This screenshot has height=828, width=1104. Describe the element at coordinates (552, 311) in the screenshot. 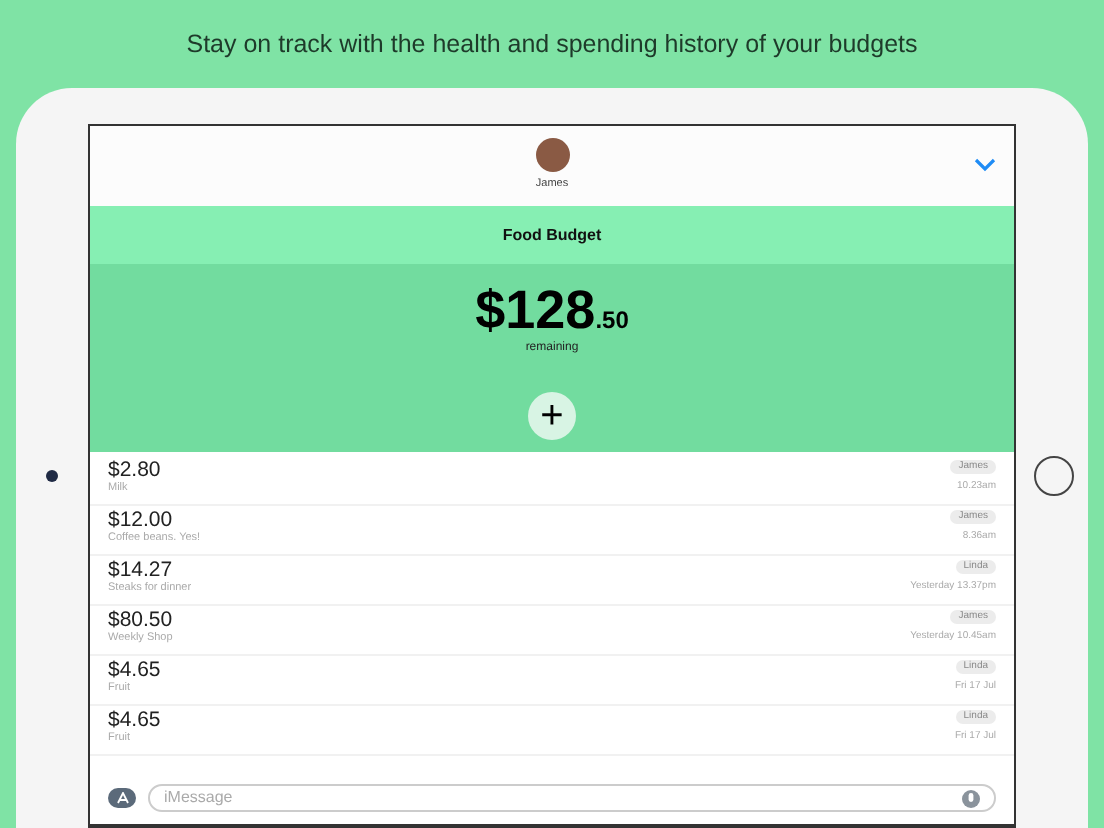

I see `remaining-amount: $128.50` at that location.